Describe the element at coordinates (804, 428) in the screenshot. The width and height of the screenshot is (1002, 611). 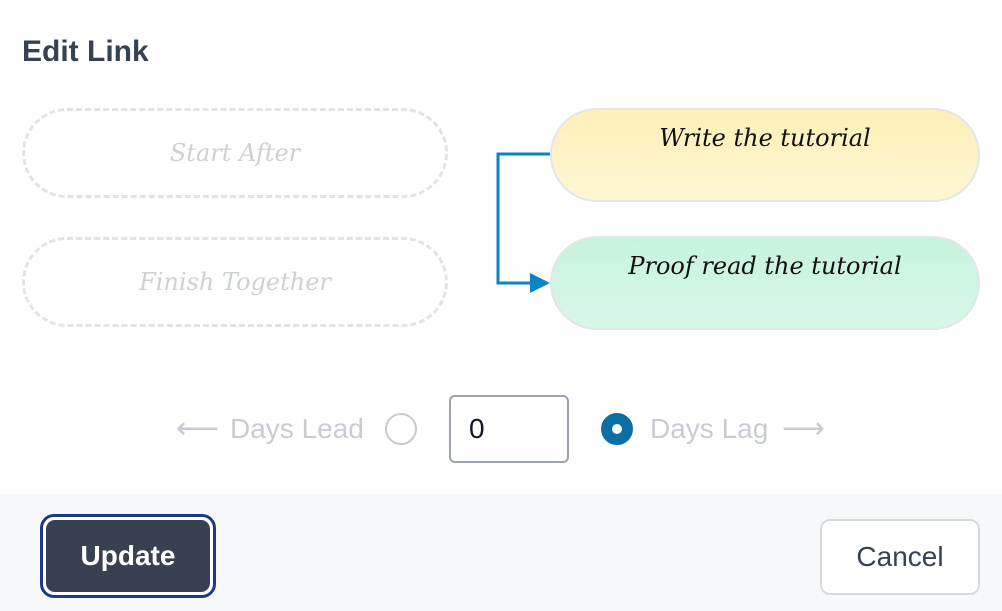
I see `arrow-right-icon: ⟶` at that location.